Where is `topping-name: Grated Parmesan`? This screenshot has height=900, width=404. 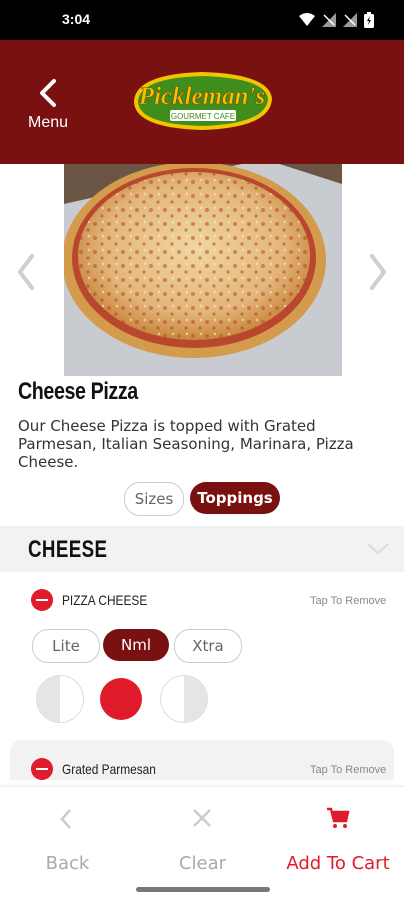 topping-name: Grated Parmesan is located at coordinates (109, 769).